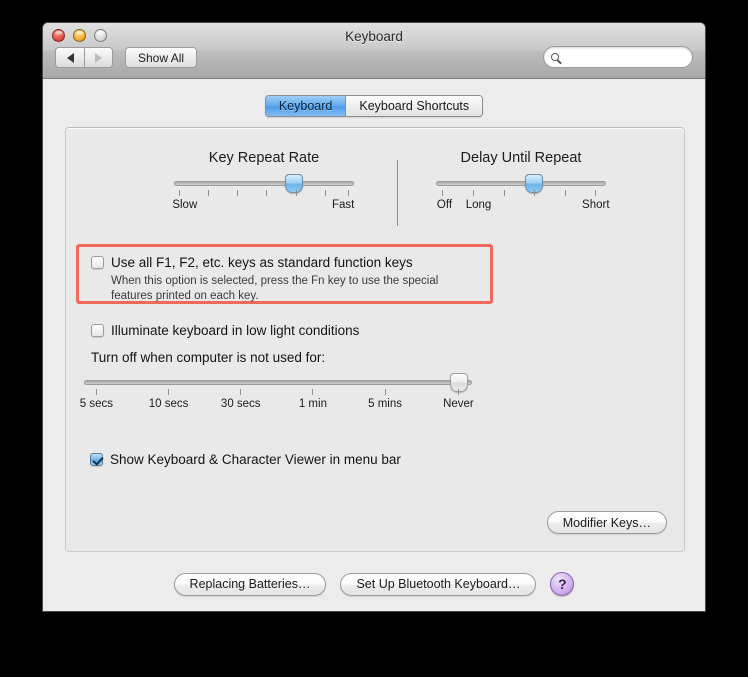 This screenshot has height=677, width=748. Describe the element at coordinates (305, 106) in the screenshot. I see `tab-keyboard: Keyboard` at that location.